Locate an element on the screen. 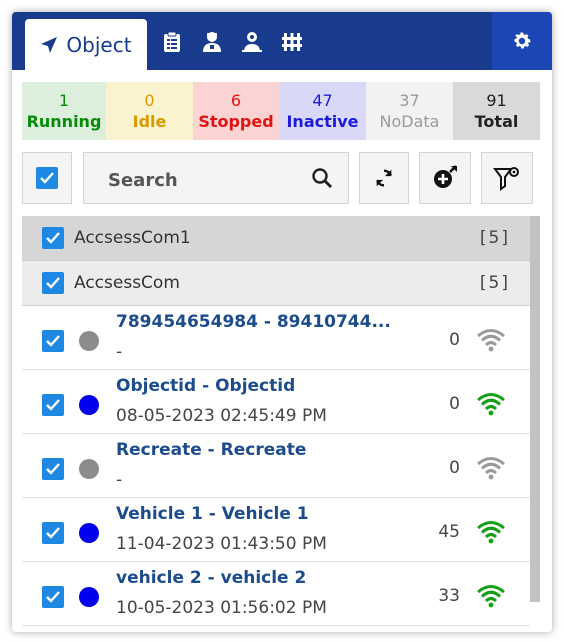  tab-object-label: Object is located at coordinates (99, 44).